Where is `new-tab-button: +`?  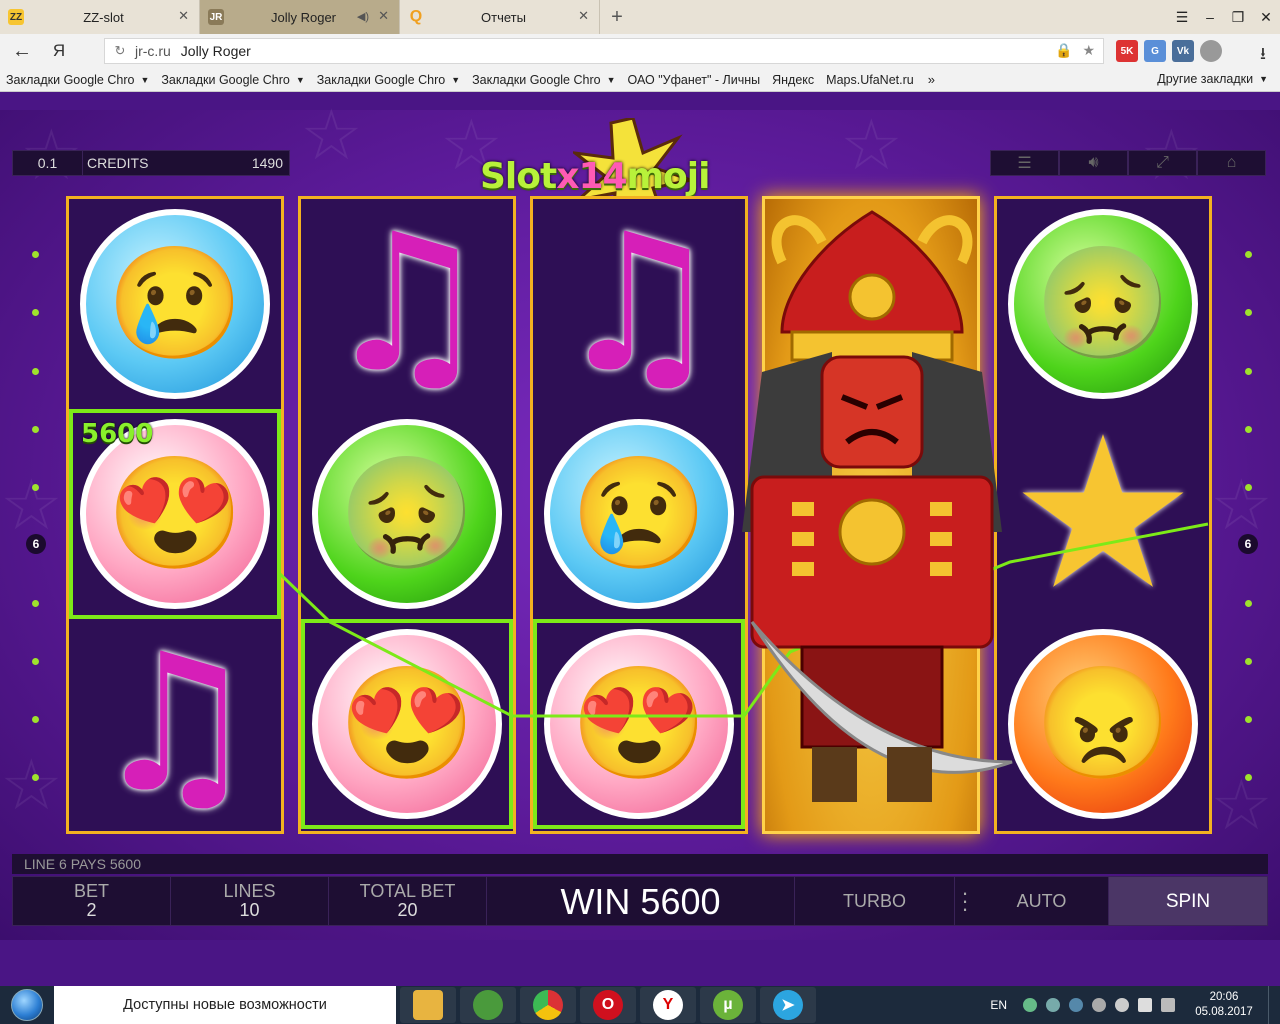 new-tab-button: + is located at coordinates (617, 17).